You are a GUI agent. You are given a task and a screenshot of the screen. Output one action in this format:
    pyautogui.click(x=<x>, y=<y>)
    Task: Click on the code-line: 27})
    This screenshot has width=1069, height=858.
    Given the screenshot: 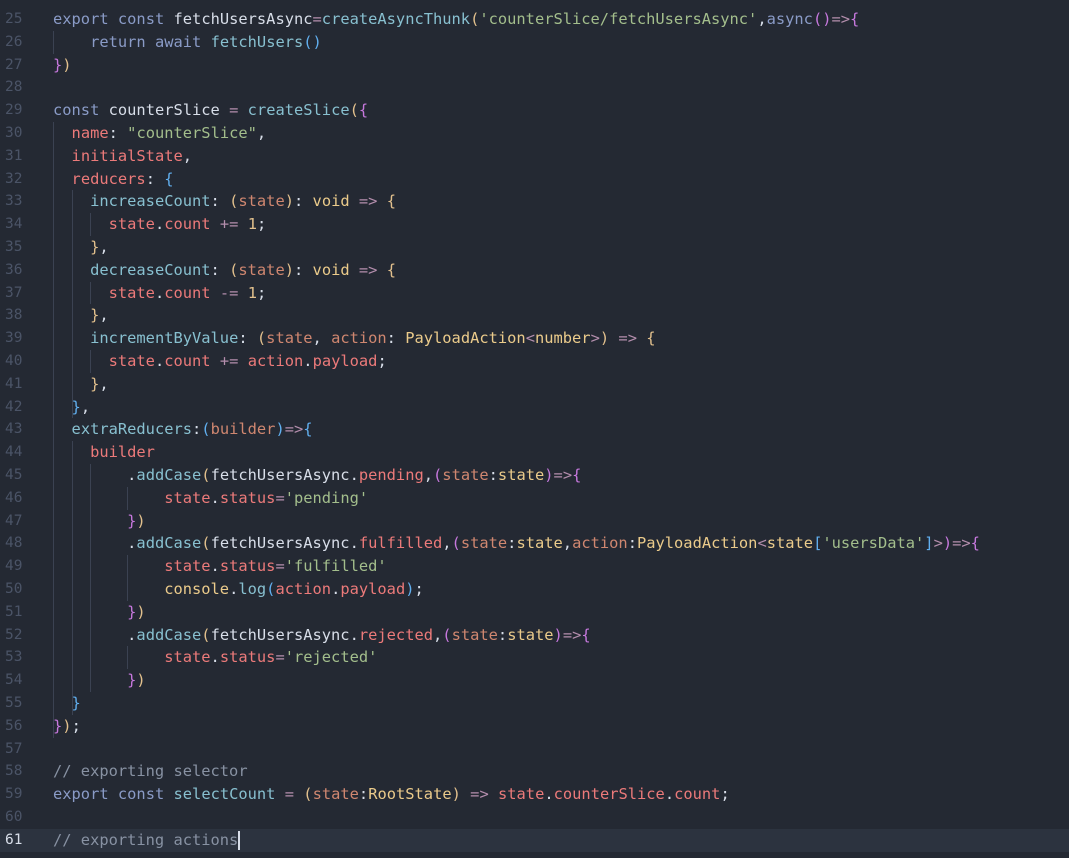 What is the action you would take?
    pyautogui.click(x=534, y=65)
    